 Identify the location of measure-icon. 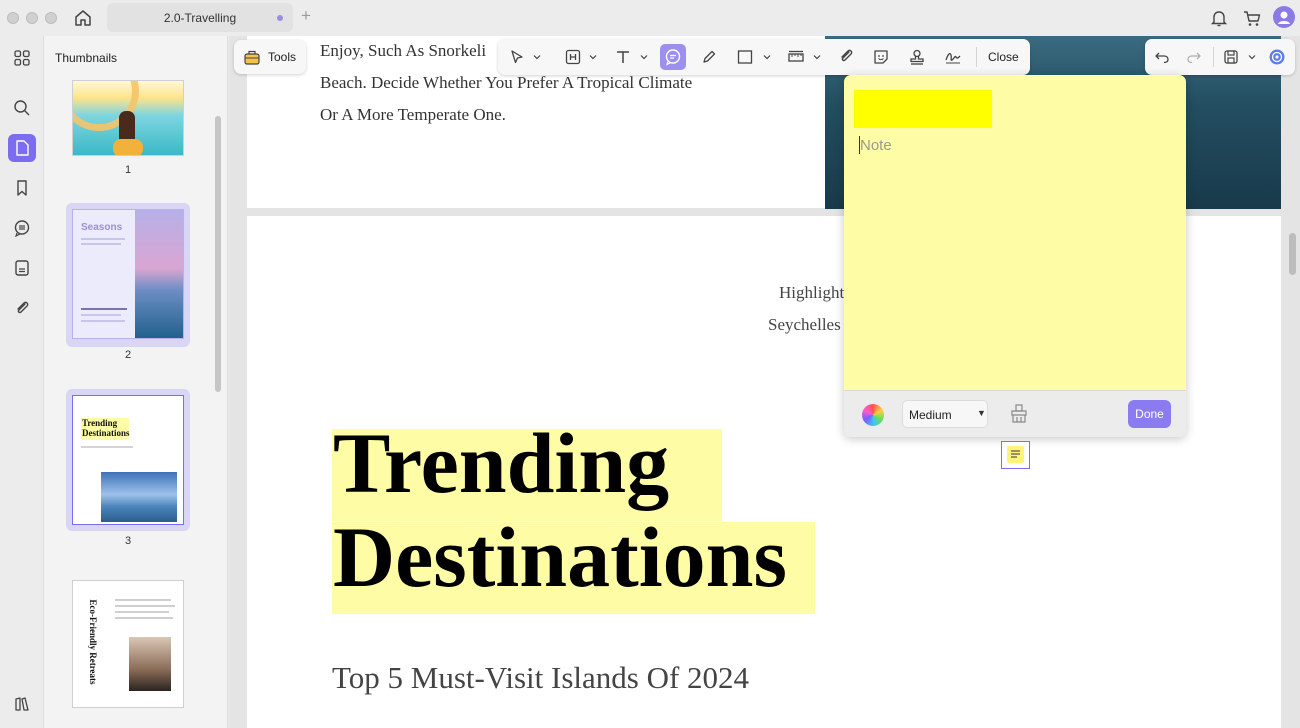
(796, 57).